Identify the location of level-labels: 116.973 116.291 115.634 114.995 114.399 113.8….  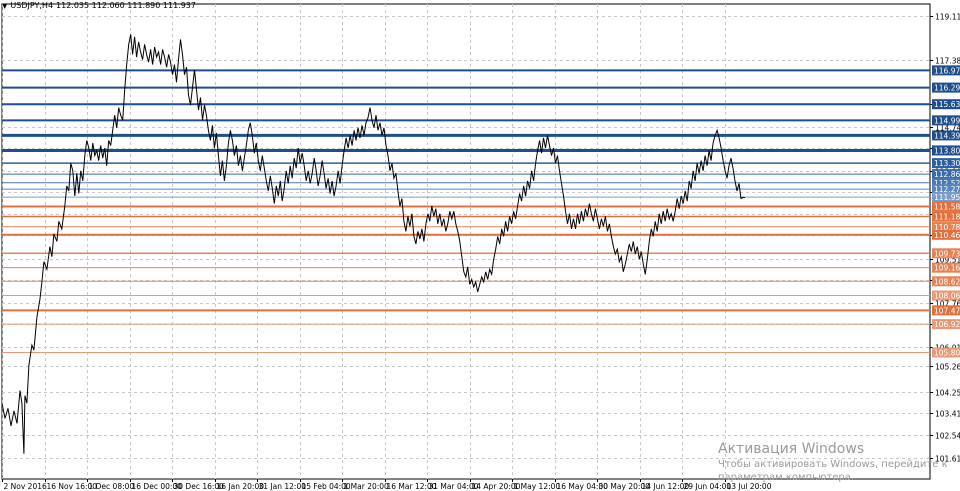
(946, 211).